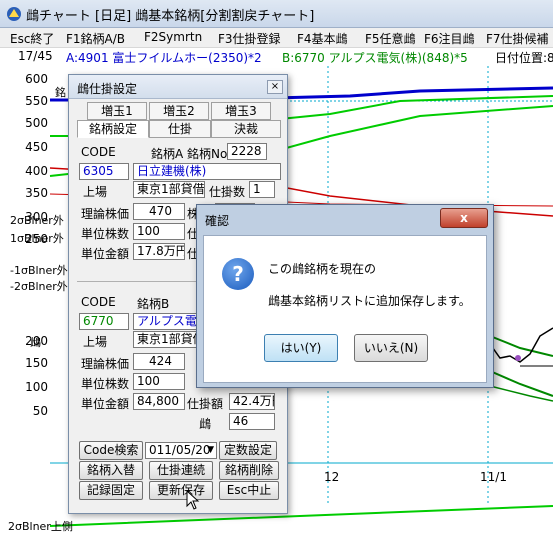 The width and height of the screenshot is (553, 534). Describe the element at coordinates (262, 189) in the screenshot. I see `position-count-field: 1` at that location.